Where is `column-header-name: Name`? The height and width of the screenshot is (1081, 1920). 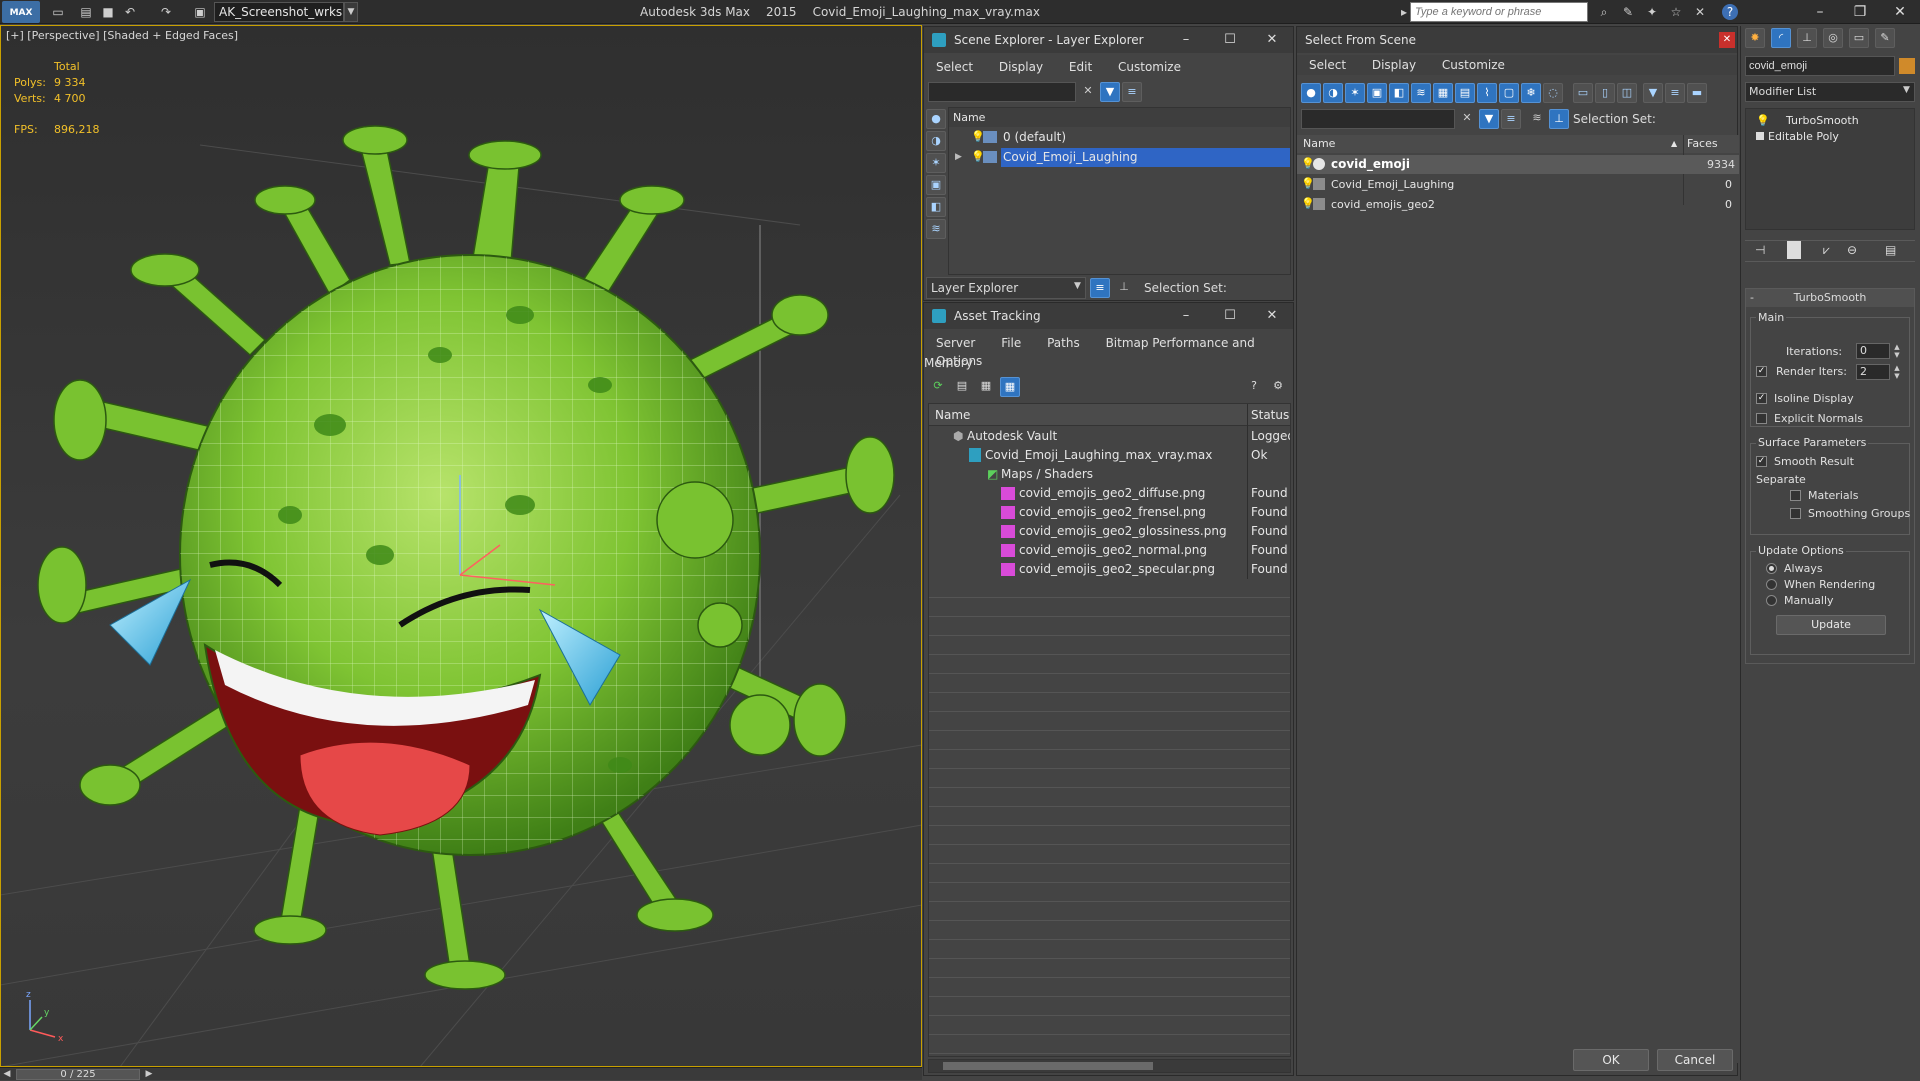 column-header-name: Name is located at coordinates (1319, 144).